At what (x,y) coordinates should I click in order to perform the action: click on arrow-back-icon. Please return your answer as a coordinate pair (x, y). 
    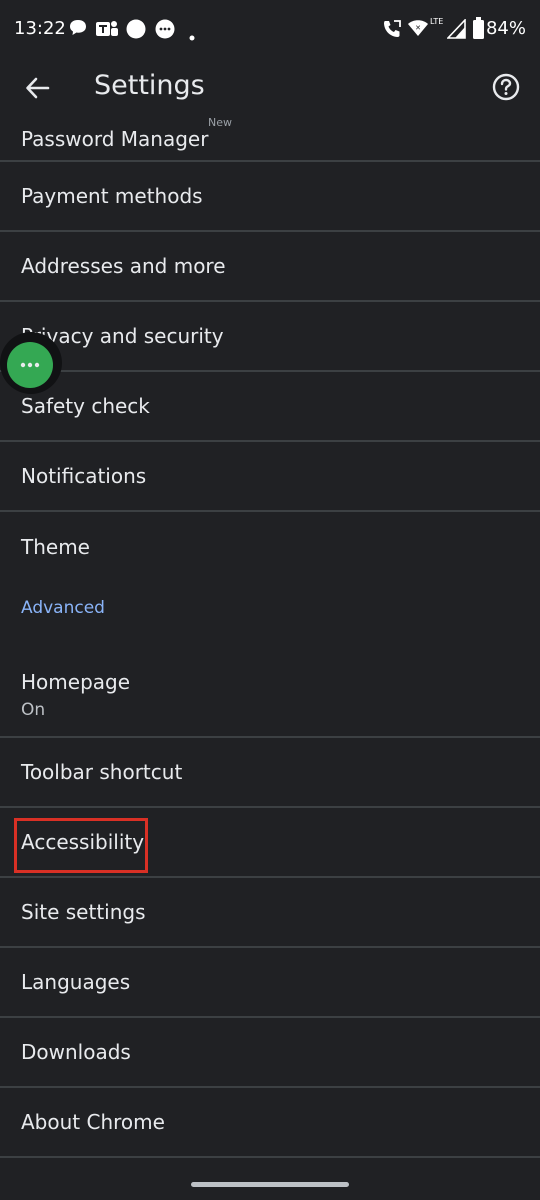
    Looking at the image, I should click on (38, 88).